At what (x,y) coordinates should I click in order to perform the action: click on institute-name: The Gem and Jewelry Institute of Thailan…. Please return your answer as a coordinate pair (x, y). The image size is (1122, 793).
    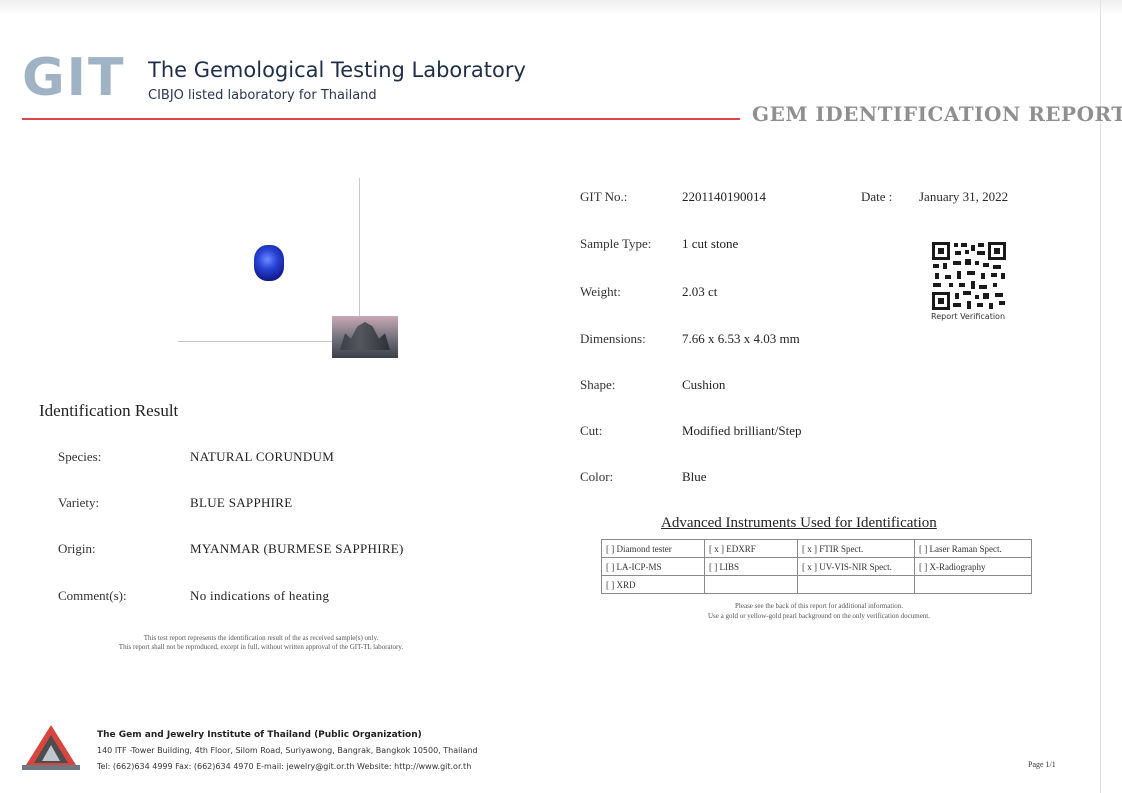
    Looking at the image, I should click on (259, 735).